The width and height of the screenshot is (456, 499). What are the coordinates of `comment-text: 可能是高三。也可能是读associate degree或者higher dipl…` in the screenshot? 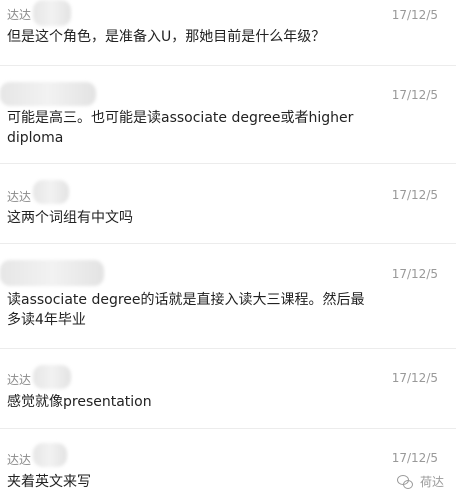 It's located at (180, 128).